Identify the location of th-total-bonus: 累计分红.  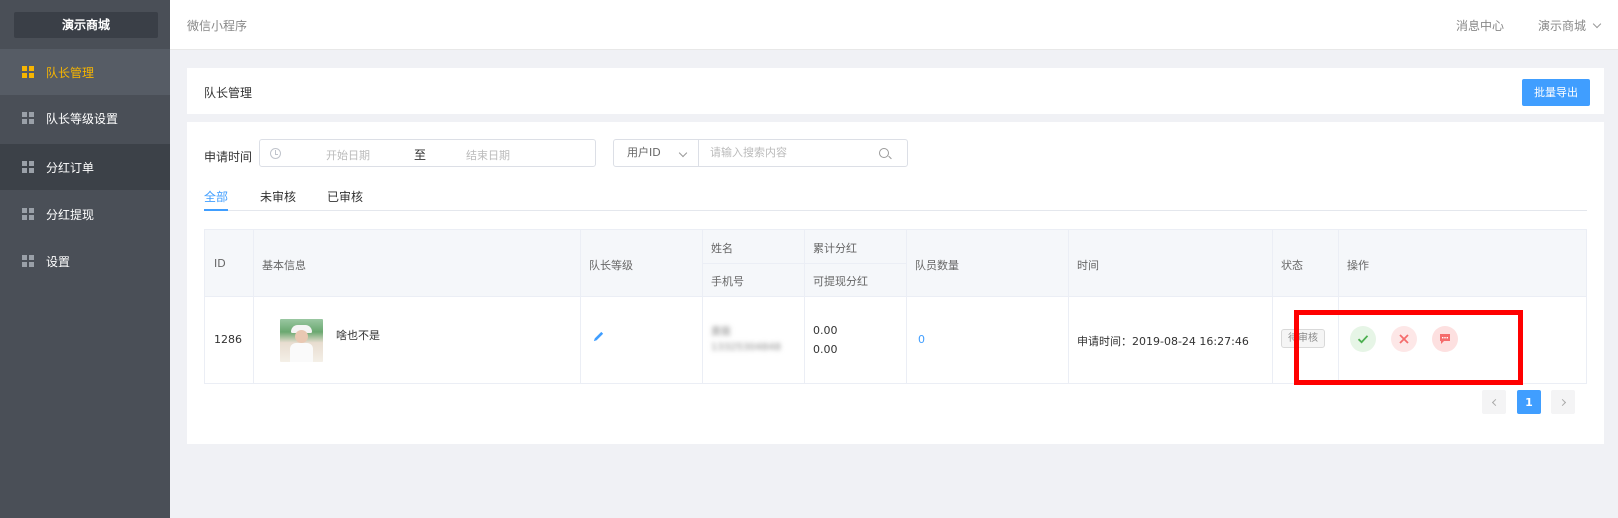
(835, 248).